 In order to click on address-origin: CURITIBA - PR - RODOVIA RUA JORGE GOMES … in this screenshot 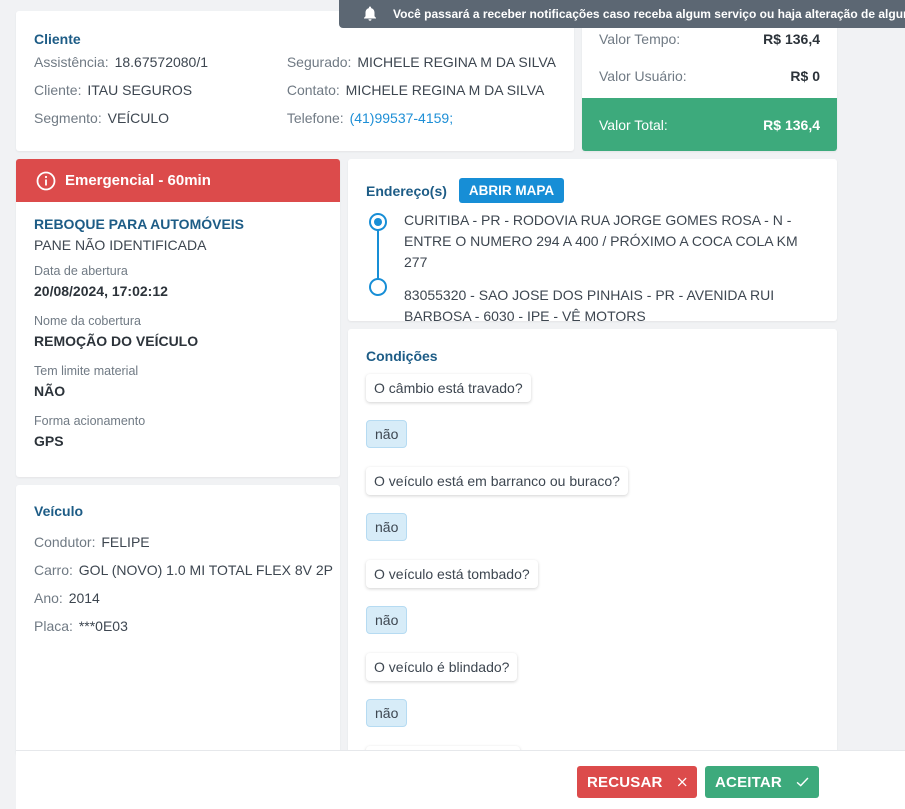, I will do `click(601, 241)`.